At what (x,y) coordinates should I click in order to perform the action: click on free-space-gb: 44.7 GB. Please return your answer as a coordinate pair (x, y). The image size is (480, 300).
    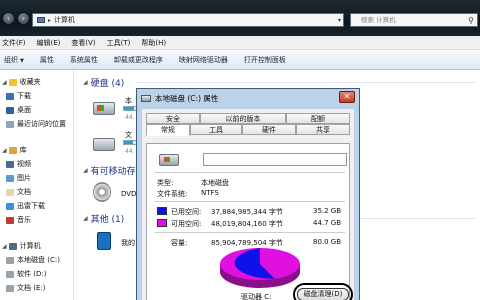
    Looking at the image, I should click on (327, 223).